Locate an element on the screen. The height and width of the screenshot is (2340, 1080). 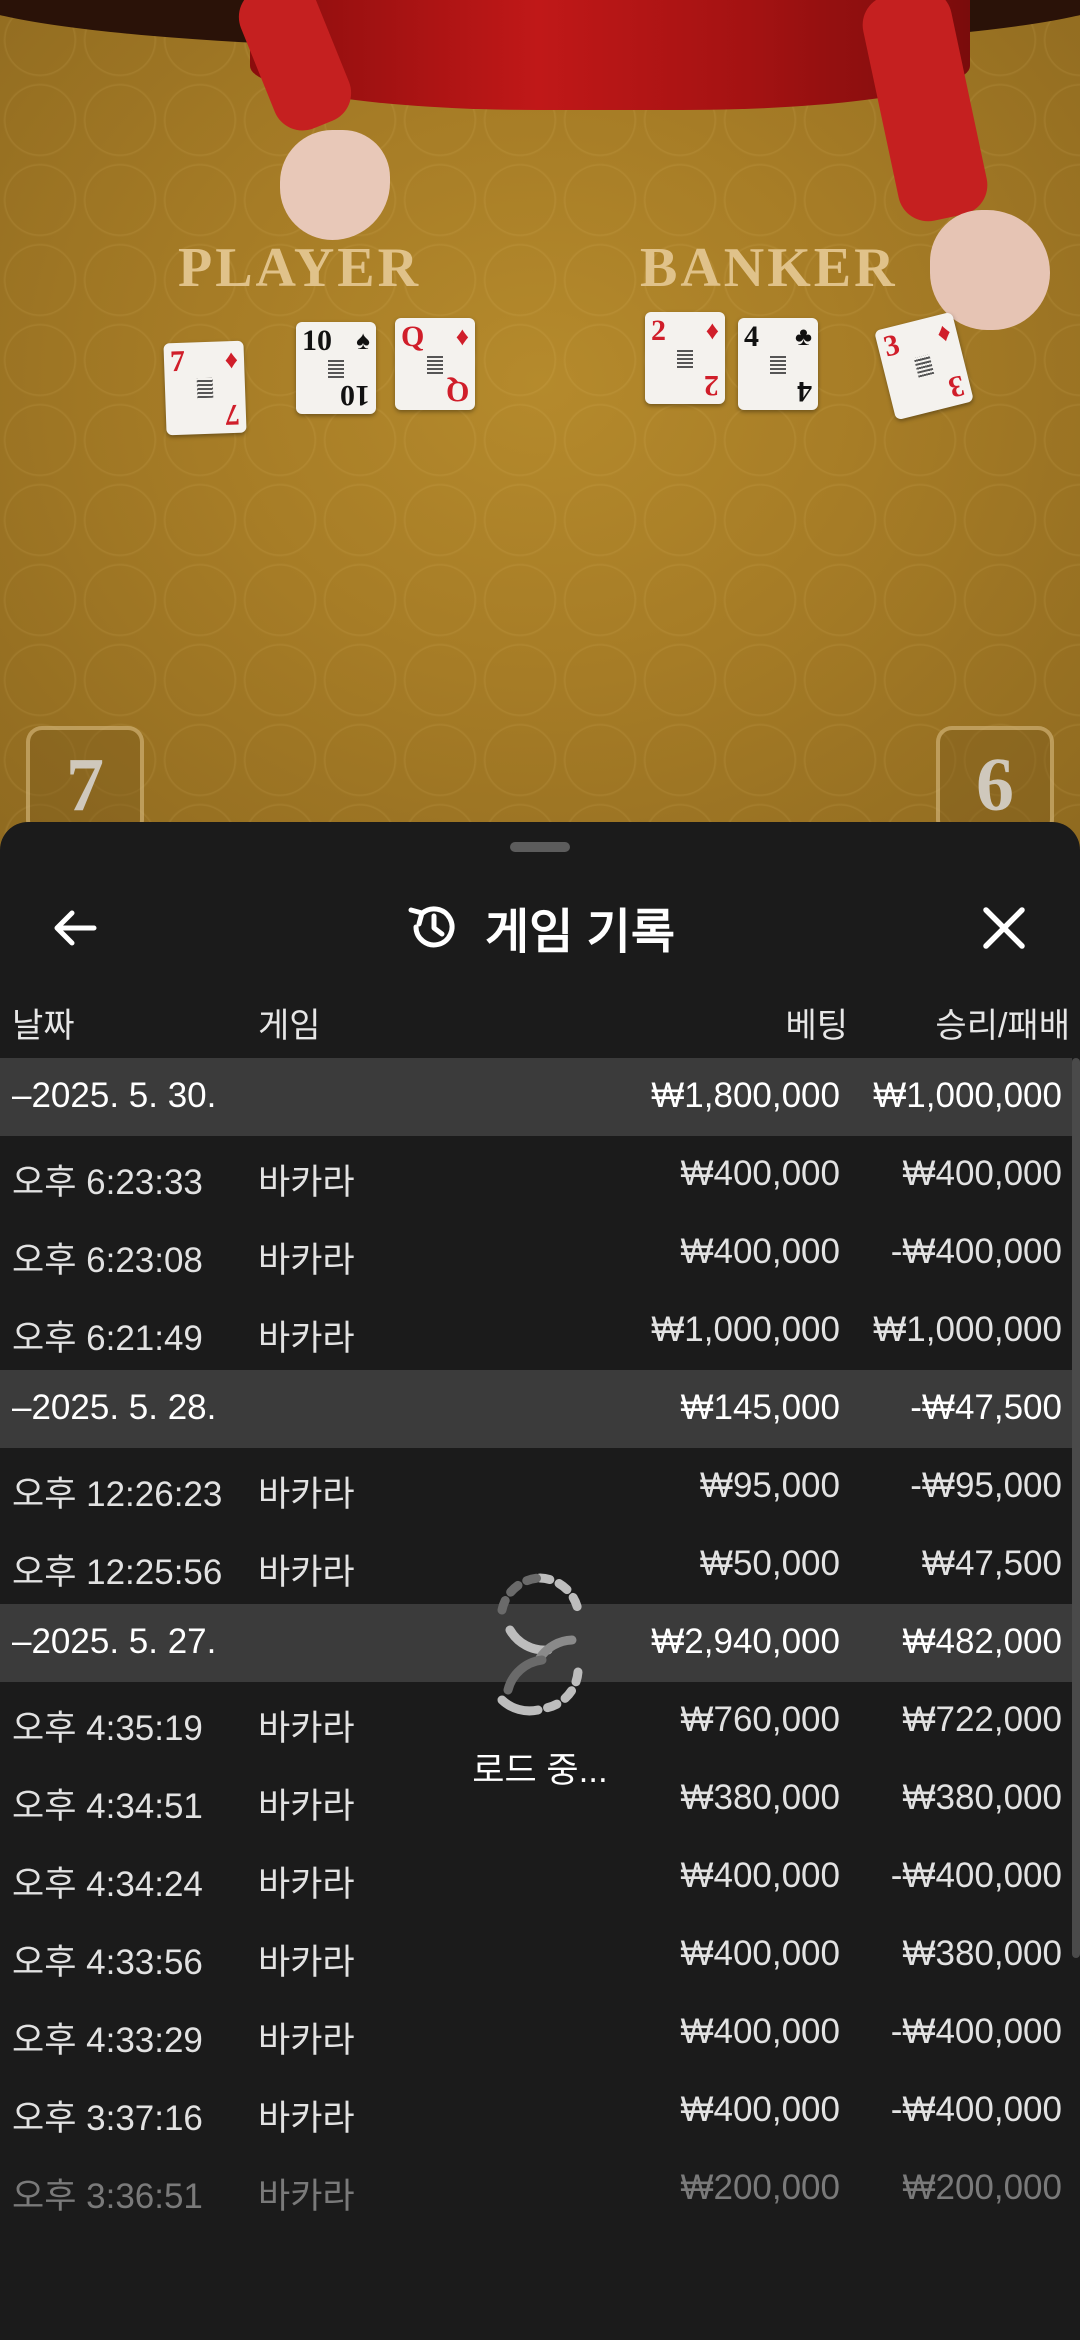
banker-card-2: 4 ♣ 4 is located at coordinates (778, 364).